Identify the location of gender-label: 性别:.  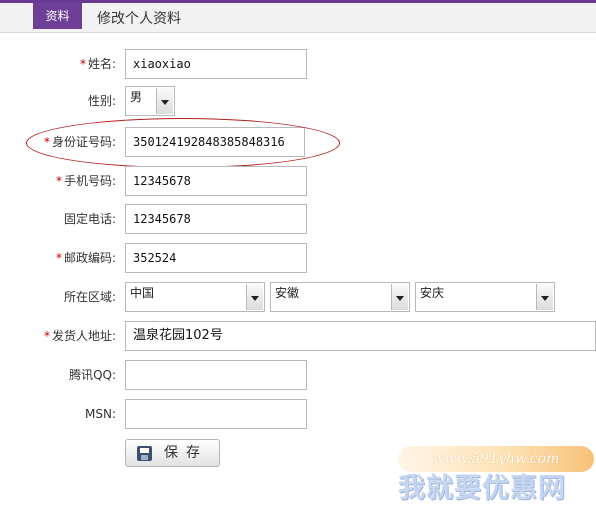
(101, 101).